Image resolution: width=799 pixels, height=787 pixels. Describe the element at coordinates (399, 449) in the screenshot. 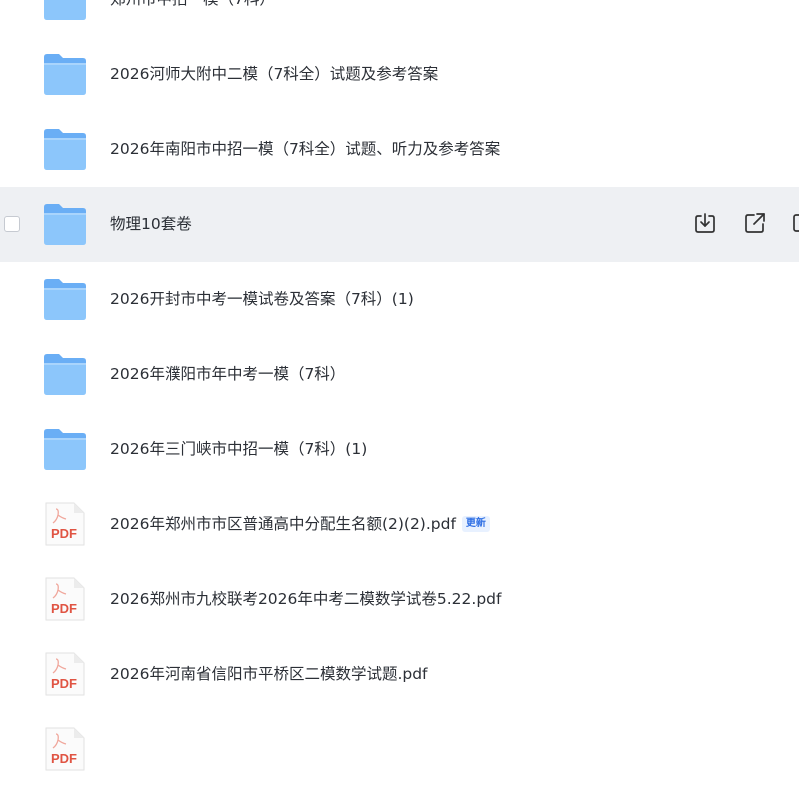

I see `file-row: 2026年三门峡市中招一模（7科）(1)` at that location.